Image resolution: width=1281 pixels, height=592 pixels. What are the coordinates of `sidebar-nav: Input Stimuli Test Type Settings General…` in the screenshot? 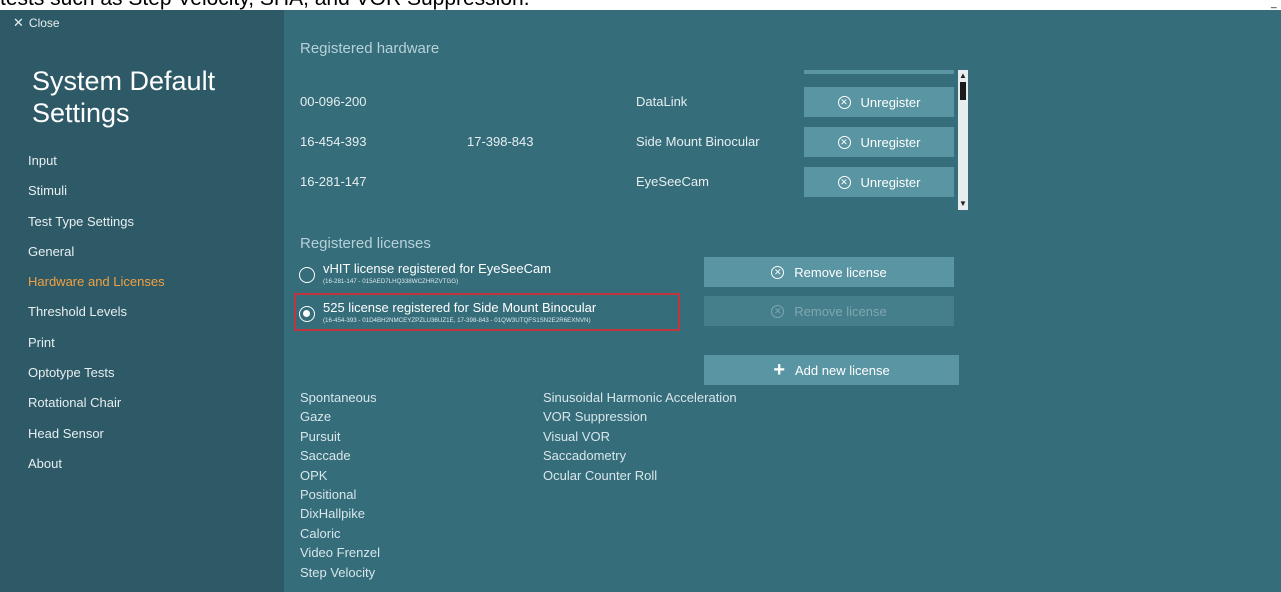 It's located at (96, 317).